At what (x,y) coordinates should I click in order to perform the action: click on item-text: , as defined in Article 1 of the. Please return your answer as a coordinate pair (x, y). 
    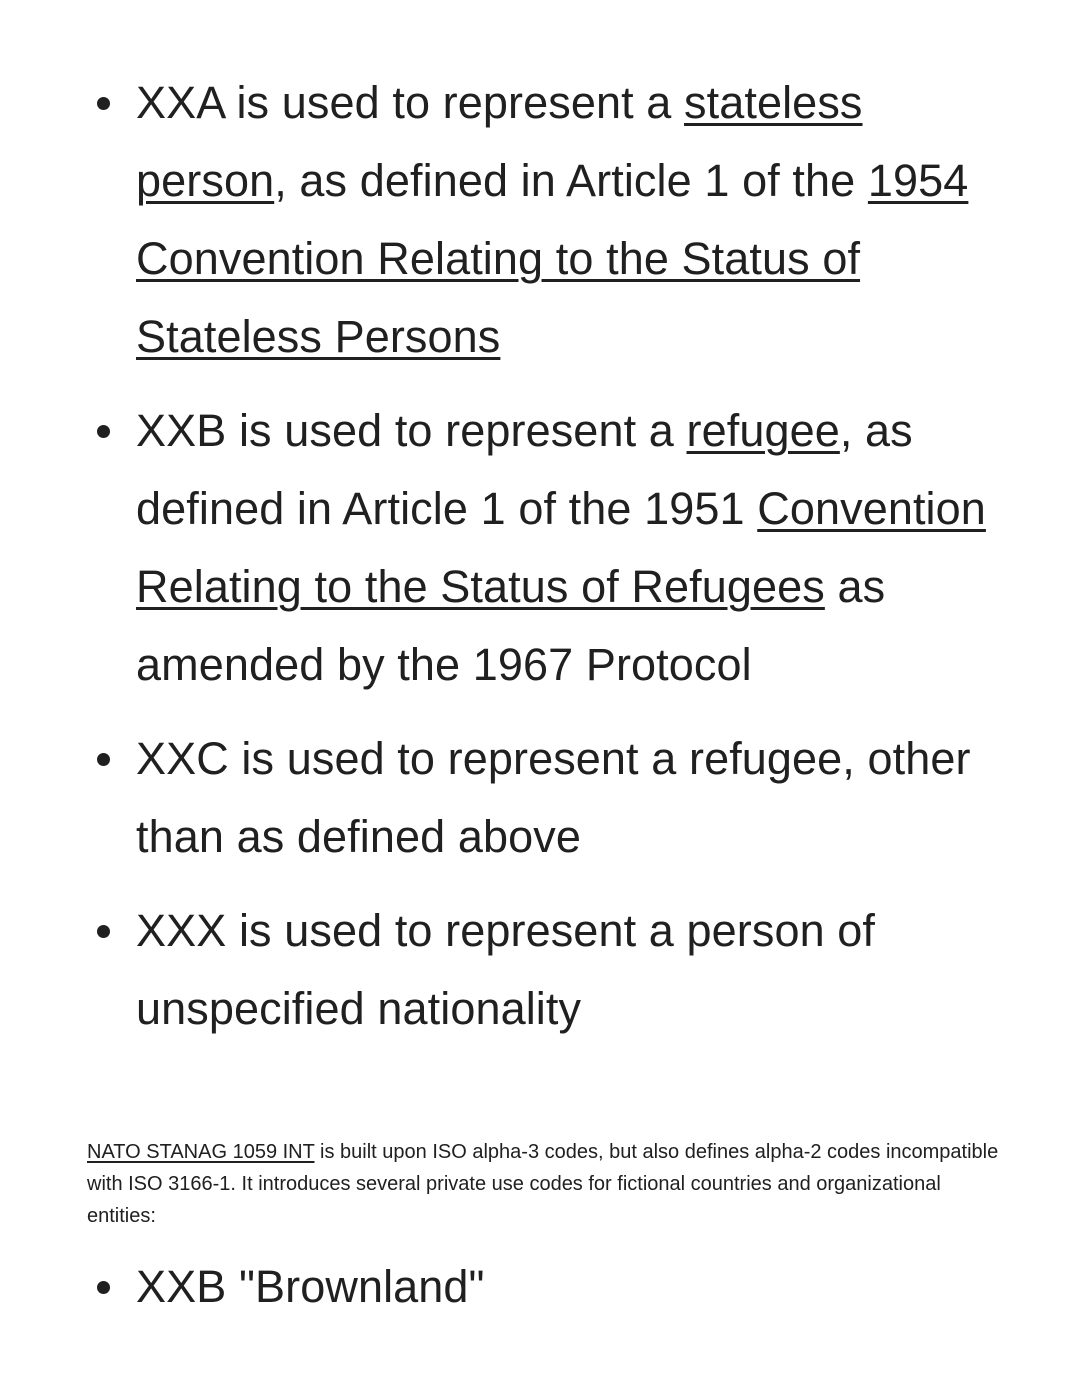
    Looking at the image, I should click on (571, 180).